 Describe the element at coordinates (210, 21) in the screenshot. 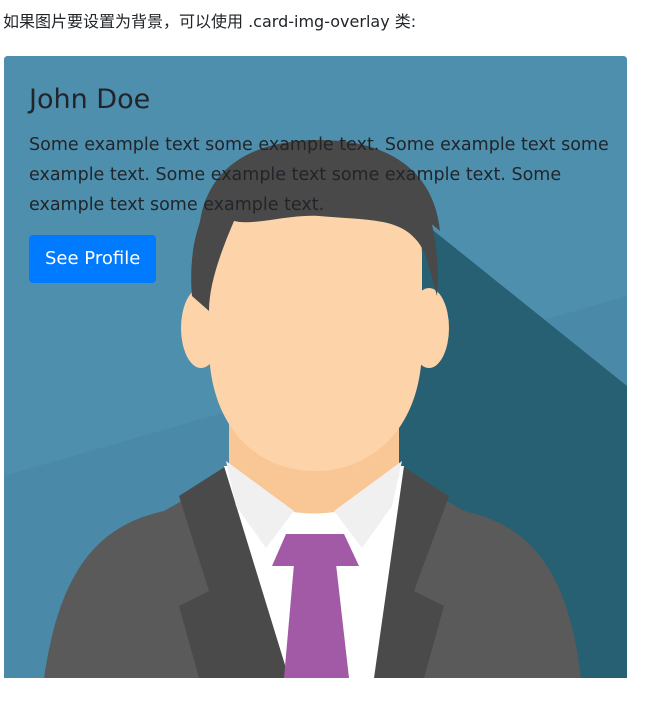

I see `intro-text: 如果图片要设置为背景，可以使用 .card-img-overlay 类:` at that location.